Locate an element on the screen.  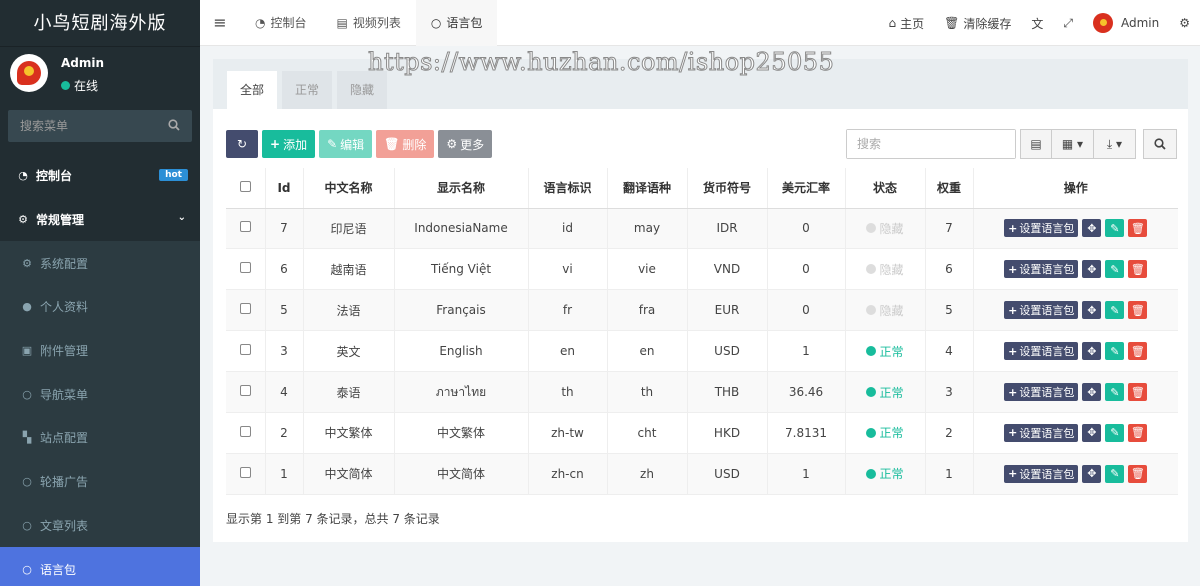
tab-video-list: ▤ 视频列表 is located at coordinates (369, 23).